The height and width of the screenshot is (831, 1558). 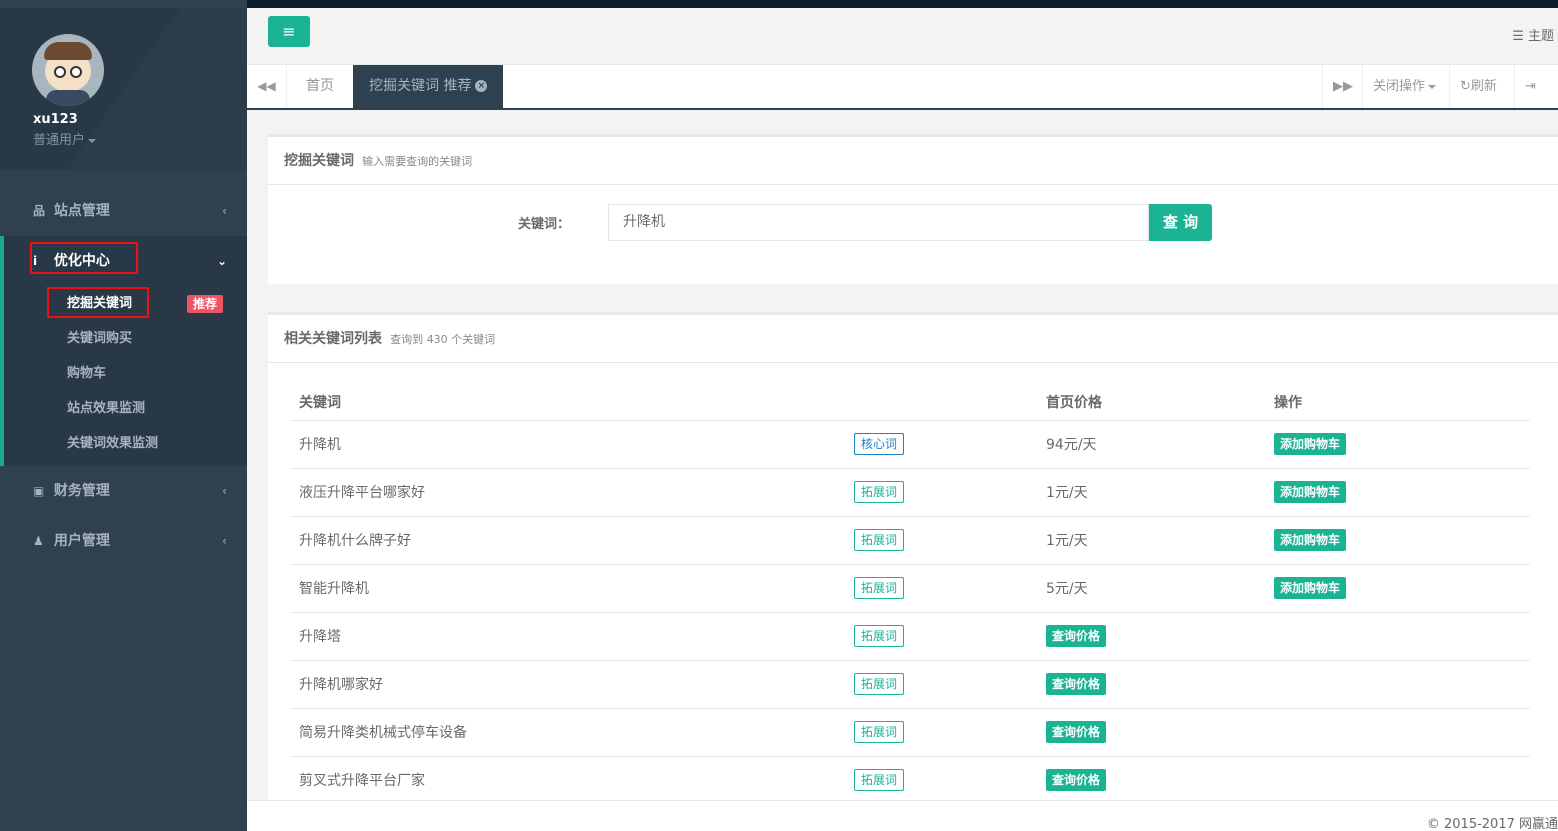 I want to click on price-cell: 1元/天, so click(x=1151, y=540).